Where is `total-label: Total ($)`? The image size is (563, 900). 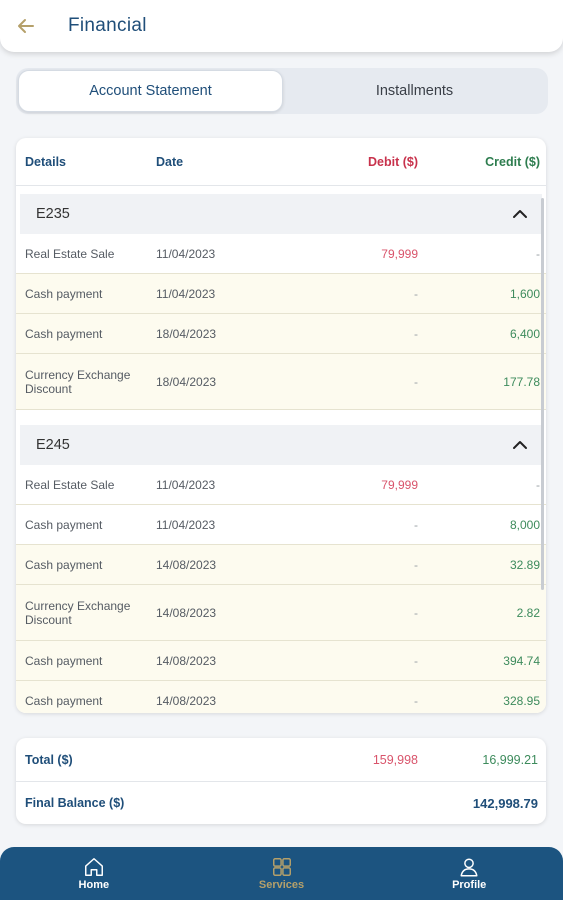
total-label: Total ($) is located at coordinates (49, 759).